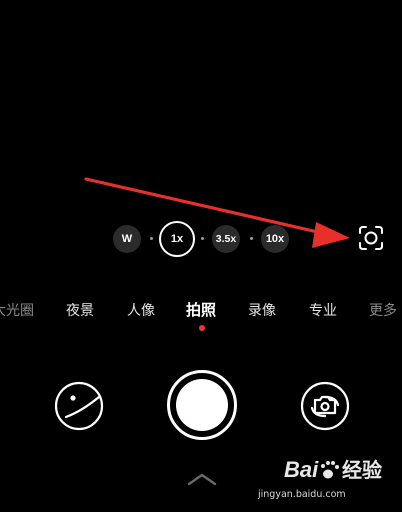 The width and height of the screenshot is (402, 512). Describe the element at coordinates (325, 406) in the screenshot. I see `camera-switch-icon` at that location.